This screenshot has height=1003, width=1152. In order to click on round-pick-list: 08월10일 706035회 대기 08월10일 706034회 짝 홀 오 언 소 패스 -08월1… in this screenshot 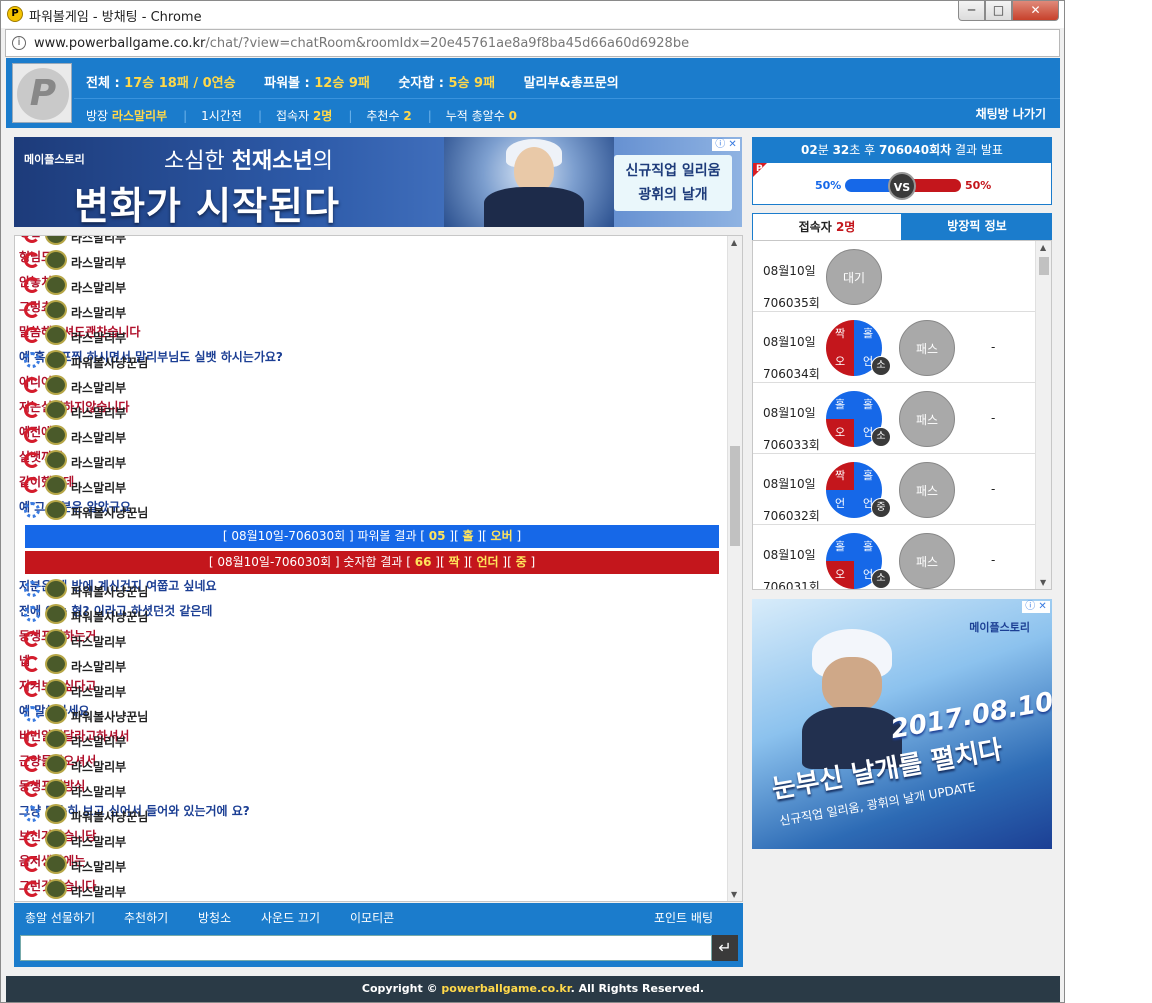, I will do `click(902, 415)`.